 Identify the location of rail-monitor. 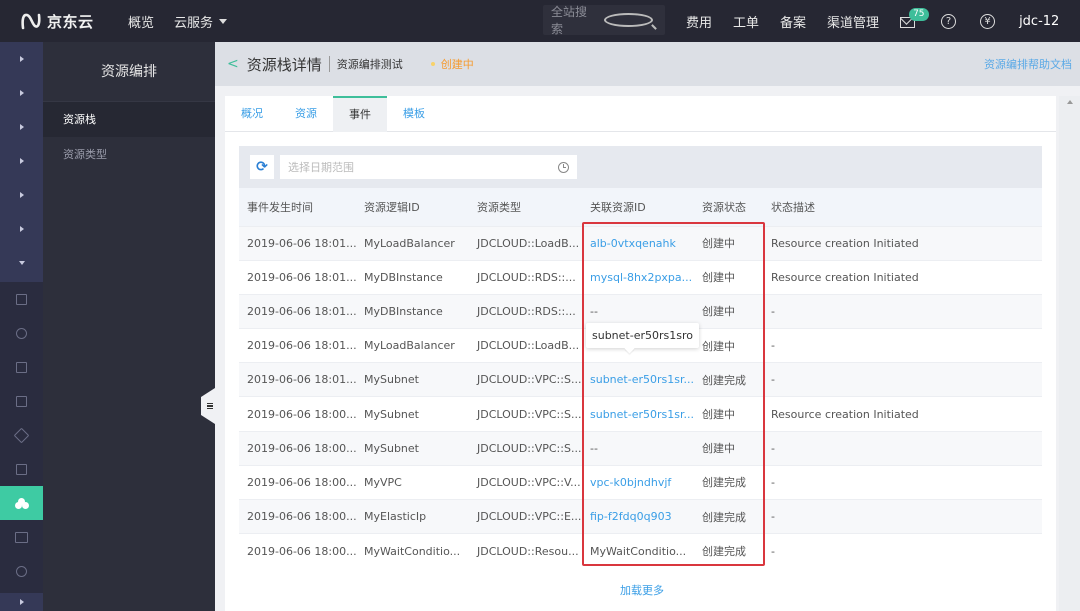
(21, 401).